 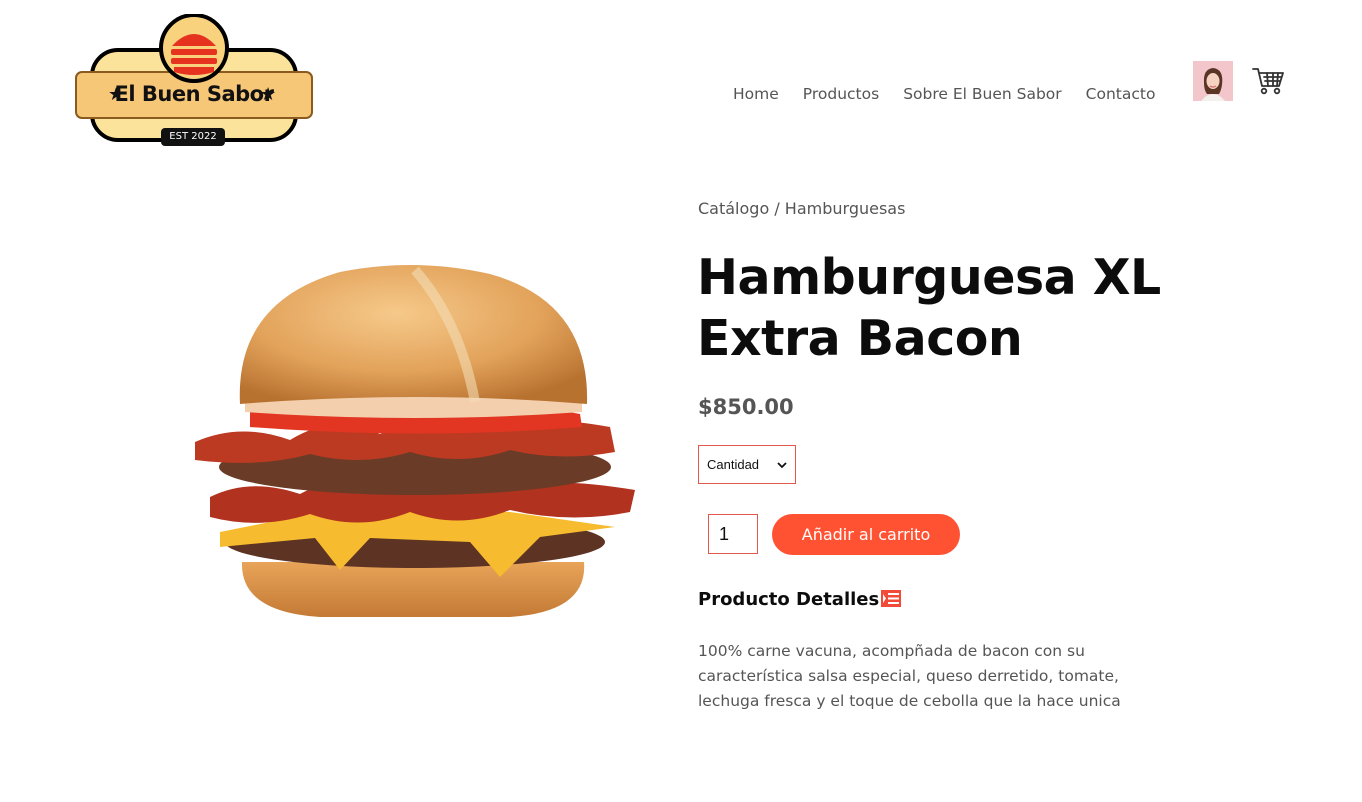 I want to click on quantity-input: 1, so click(x=733, y=534).